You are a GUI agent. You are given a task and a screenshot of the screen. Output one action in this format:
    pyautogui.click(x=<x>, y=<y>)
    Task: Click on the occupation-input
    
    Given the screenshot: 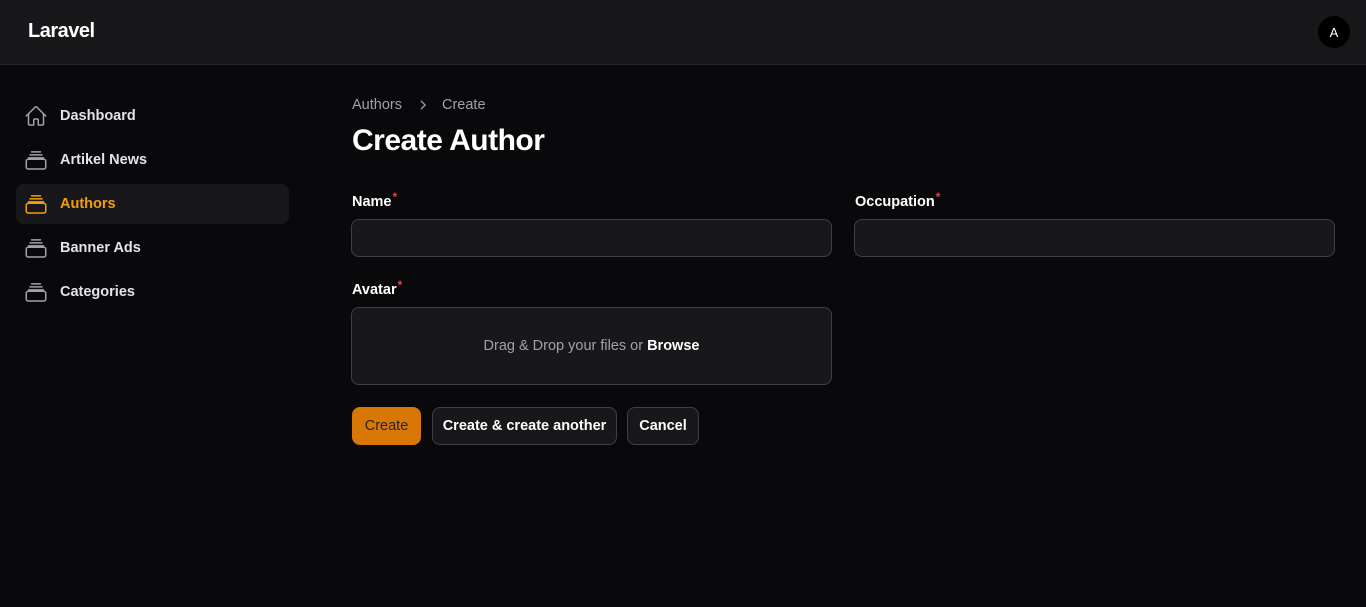 What is the action you would take?
    pyautogui.click(x=1094, y=238)
    